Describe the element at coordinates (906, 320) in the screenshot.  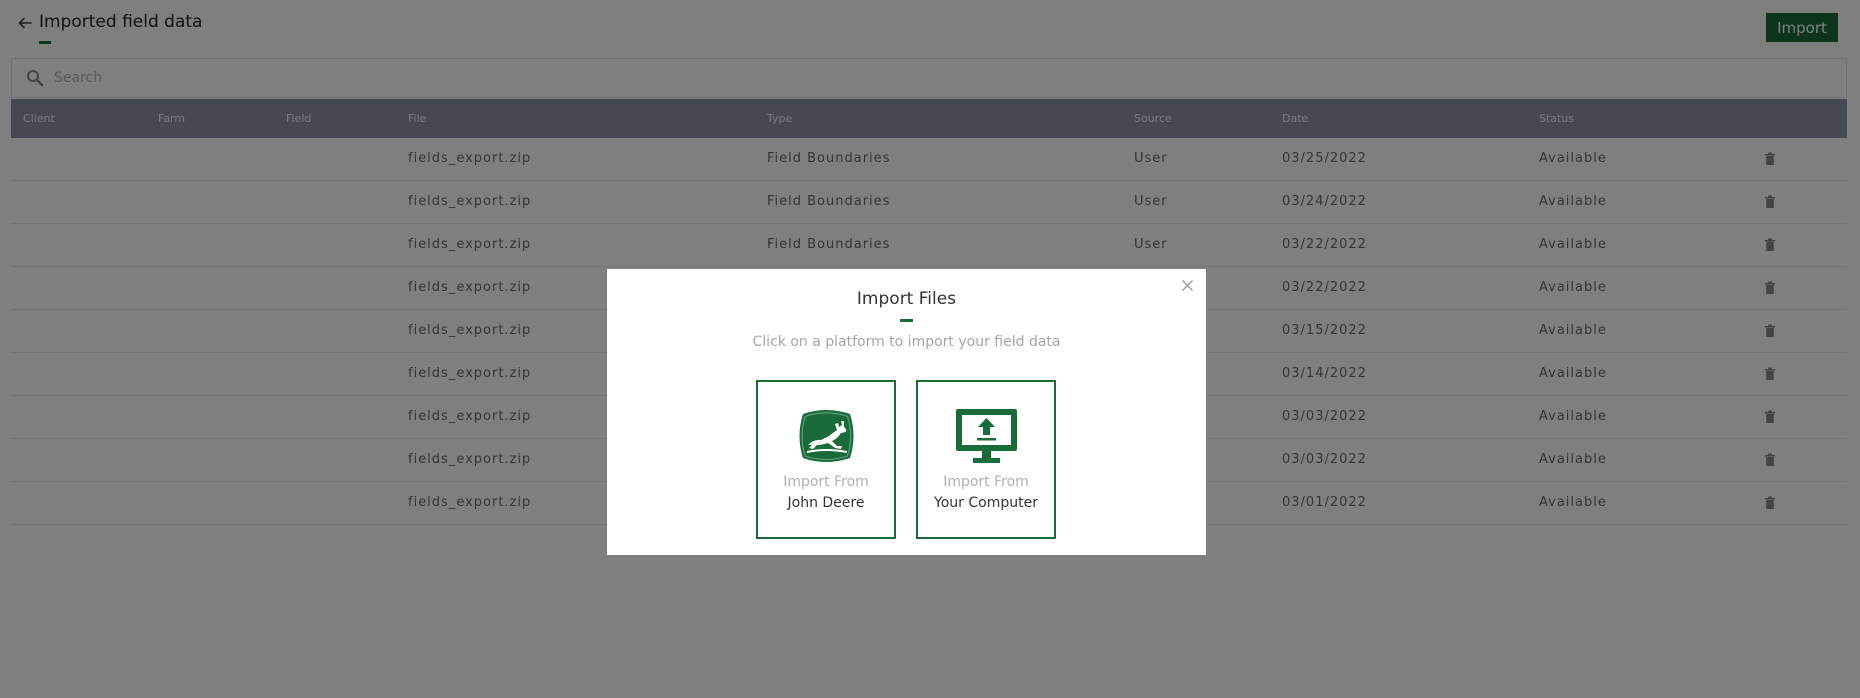
I see `modal-title-underline` at that location.